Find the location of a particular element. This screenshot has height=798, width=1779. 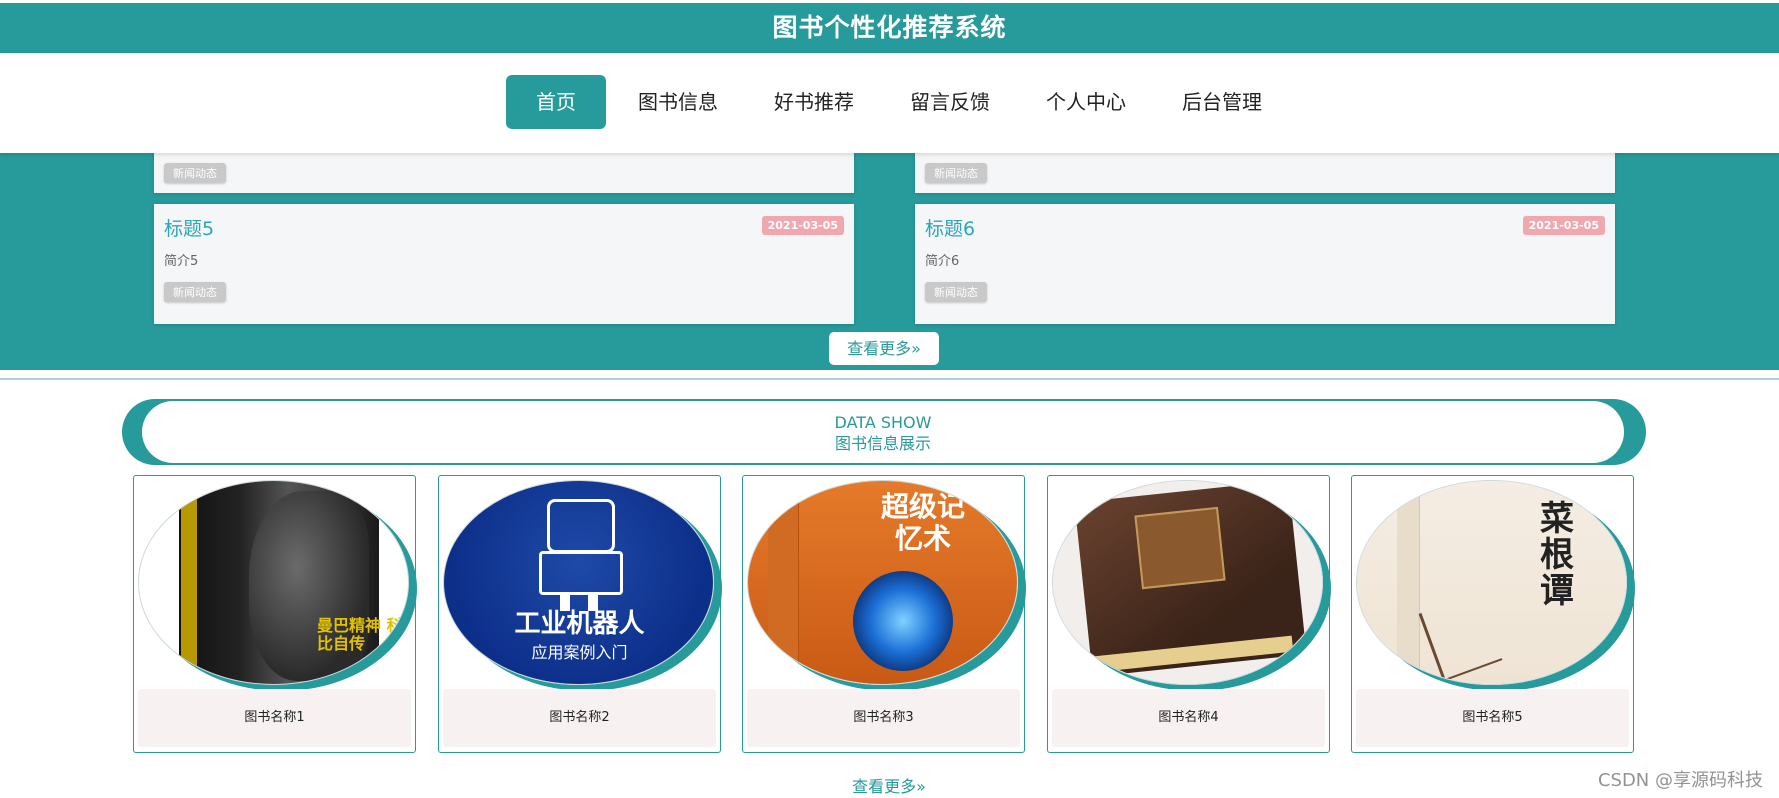

book-name: 图书名称2 is located at coordinates (579, 718).